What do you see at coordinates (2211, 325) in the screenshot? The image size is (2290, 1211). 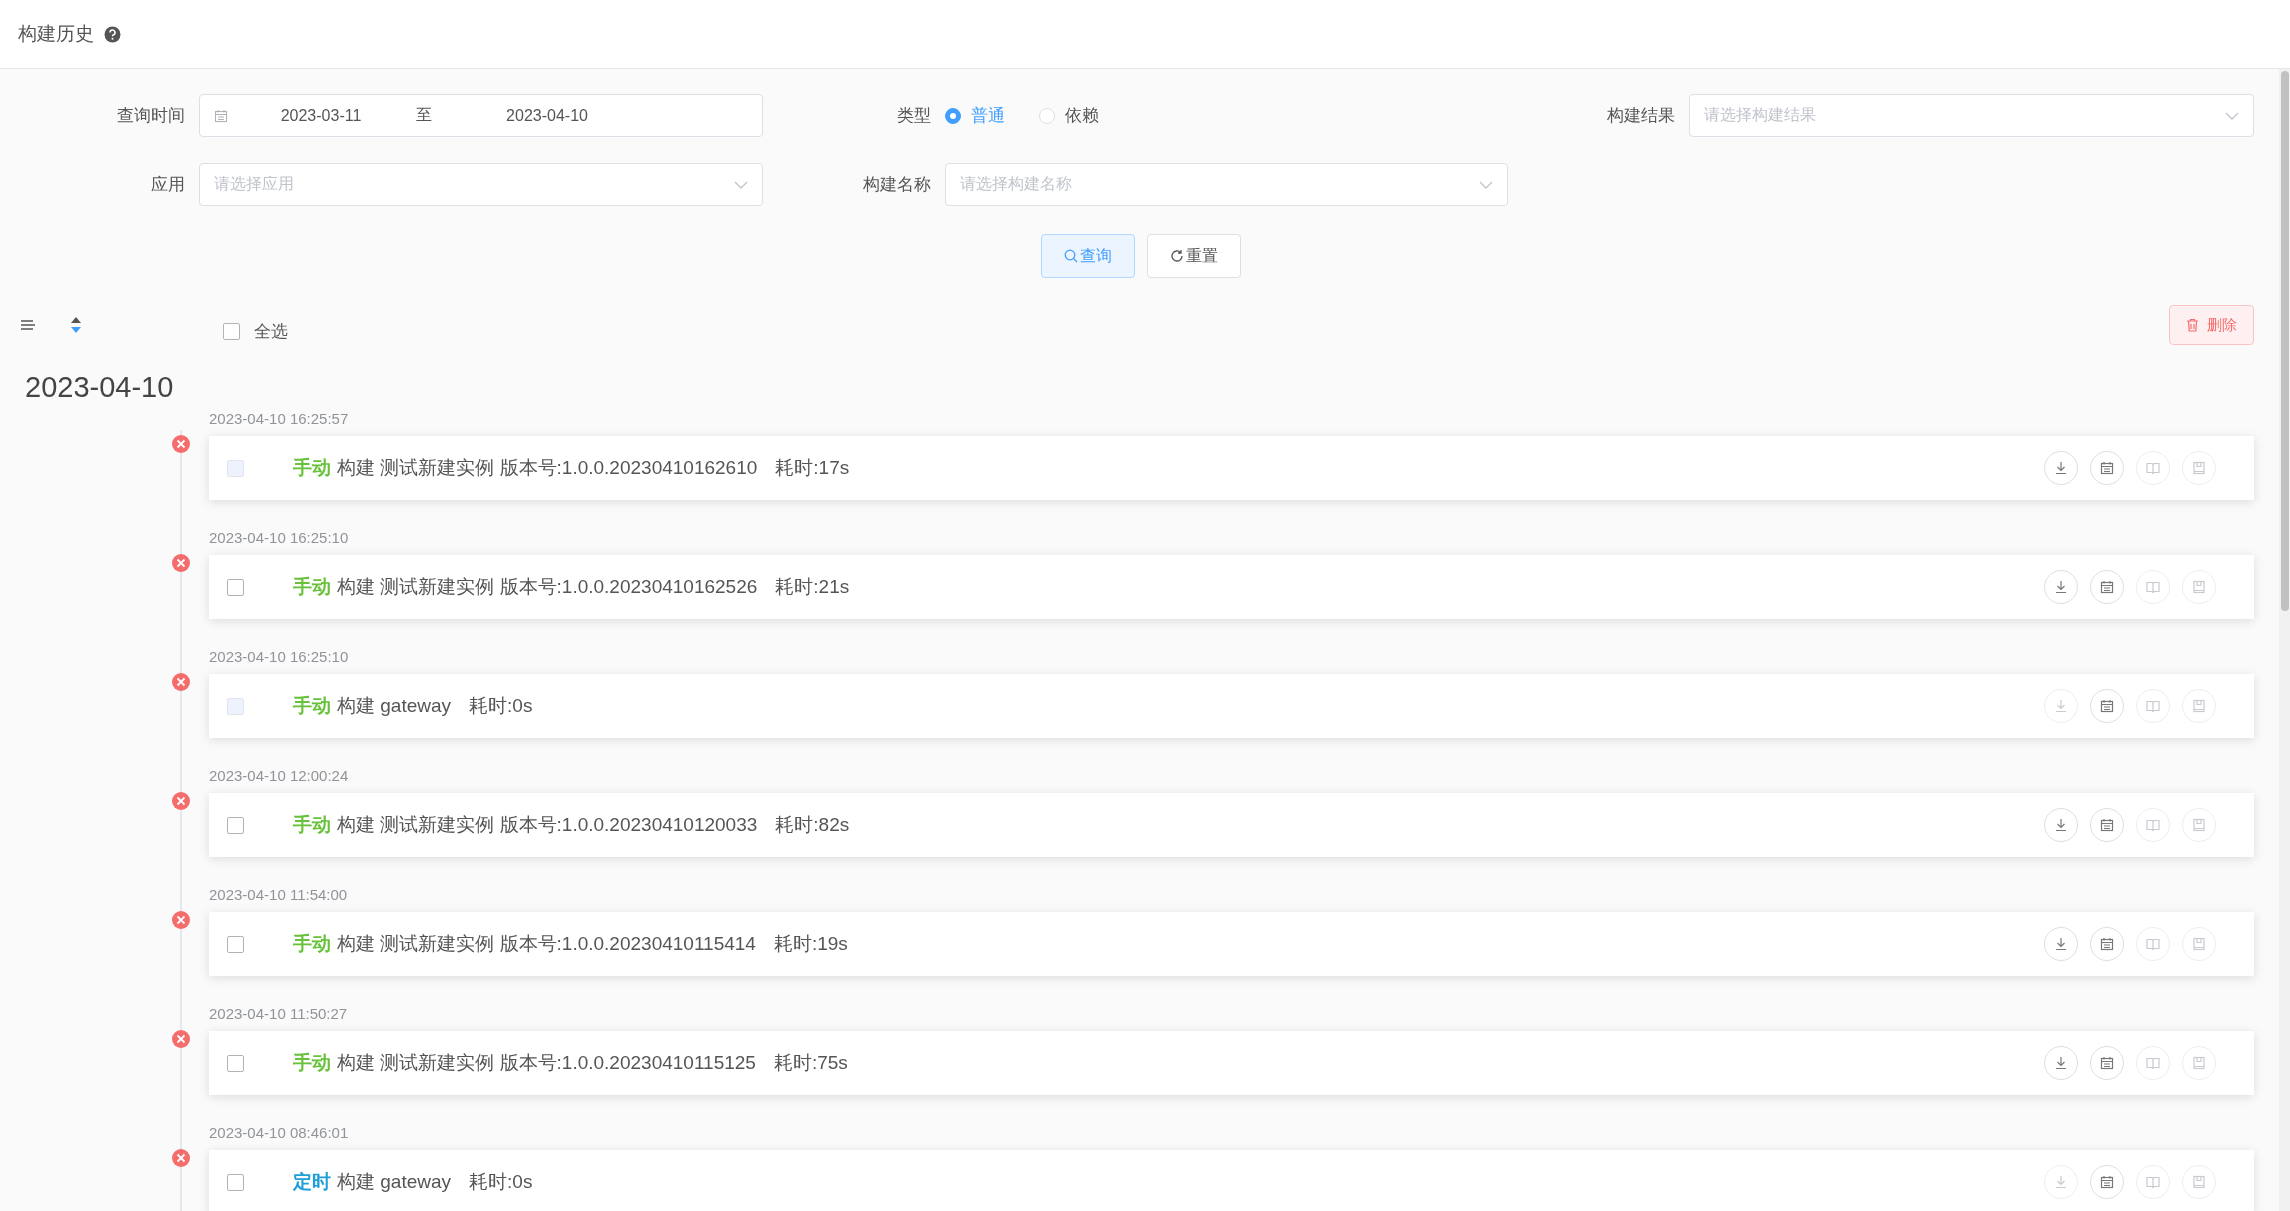 I see `delete-button: 删除` at bounding box center [2211, 325].